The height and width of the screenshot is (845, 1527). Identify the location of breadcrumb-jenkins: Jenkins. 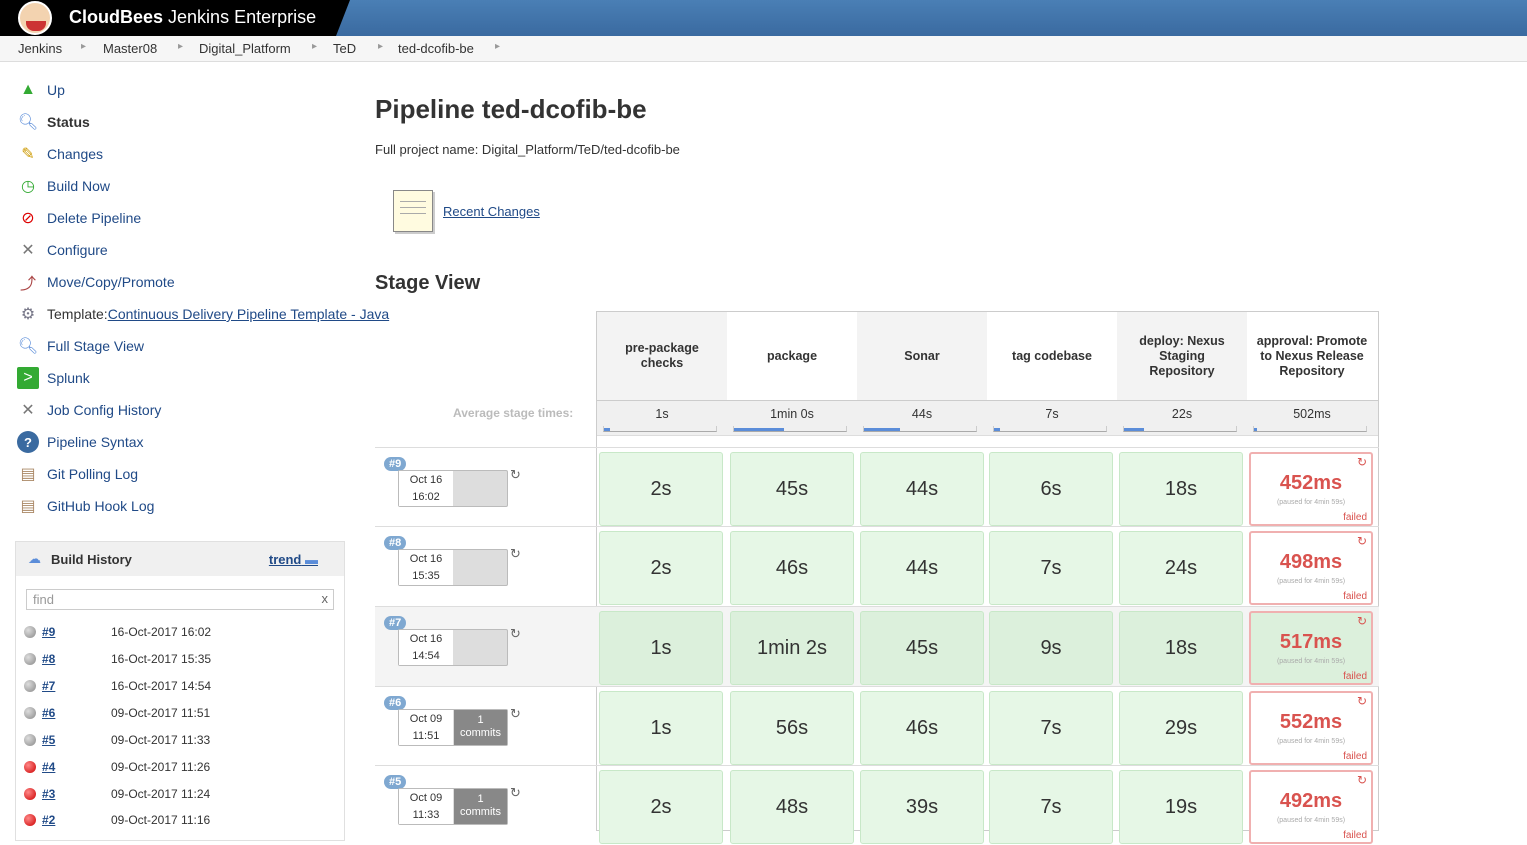
(40, 48).